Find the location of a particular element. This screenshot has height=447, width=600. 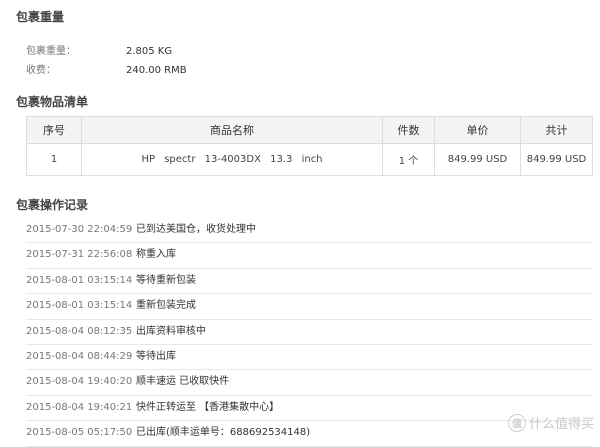

log-time: 2015-08-04 08:44:29 is located at coordinates (79, 356).